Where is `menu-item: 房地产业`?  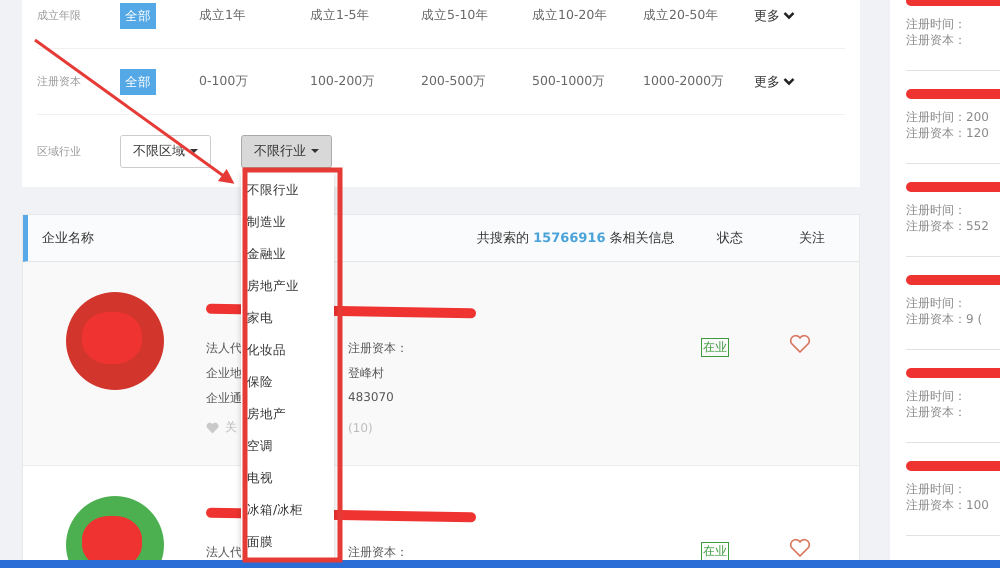 menu-item: 房地产业 is located at coordinates (287, 286).